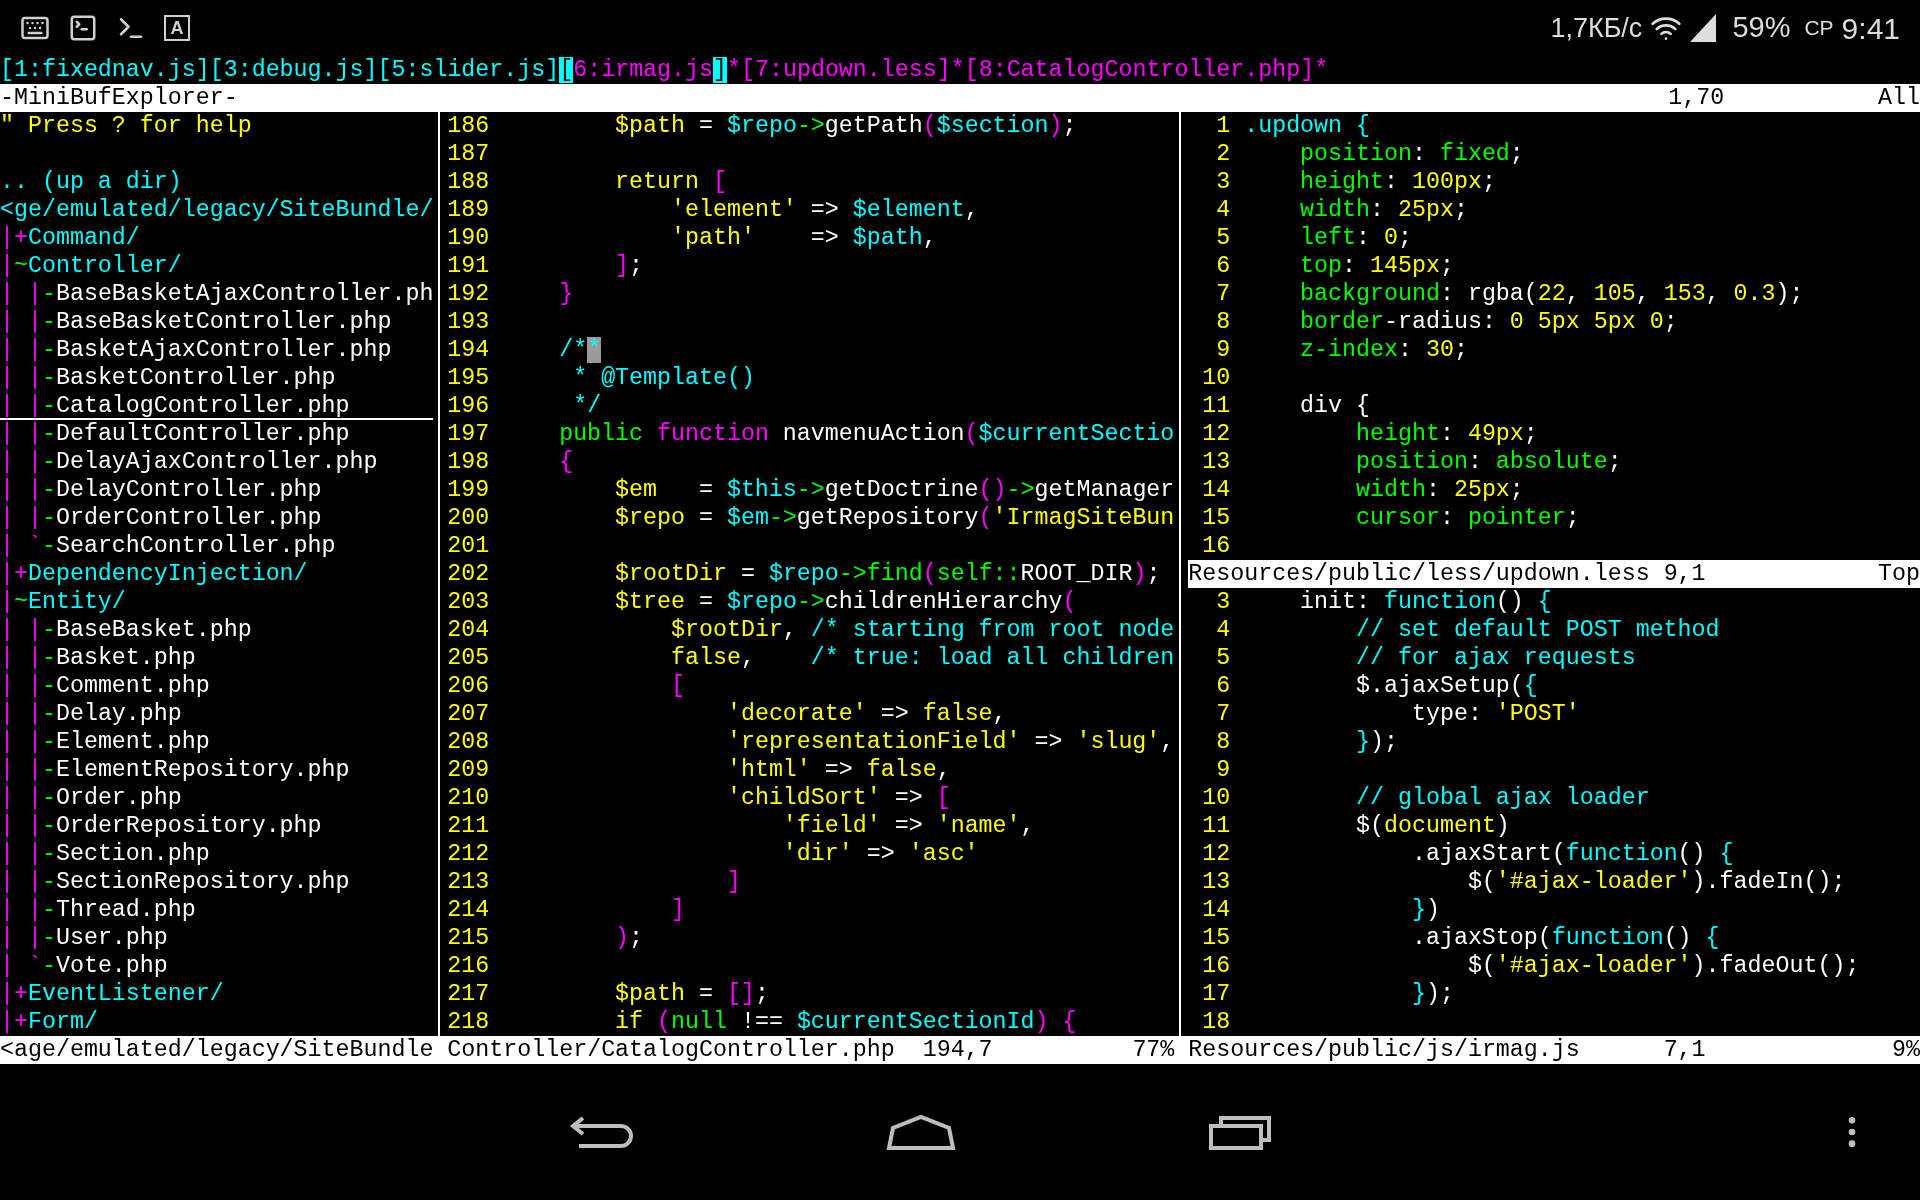 The width and height of the screenshot is (1920, 1200). Describe the element at coordinates (1223, 126) in the screenshot. I see `line-number: 1` at that location.